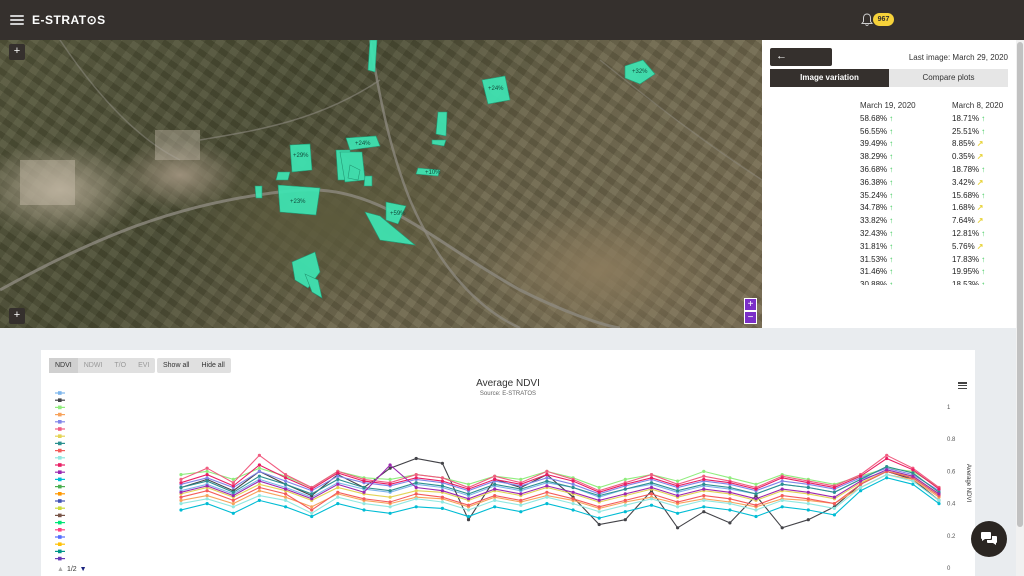 Image resolution: width=1024 pixels, height=576 pixels. Describe the element at coordinates (948, 78) in the screenshot. I see `tab-compare-plots: Compare plots` at that location.